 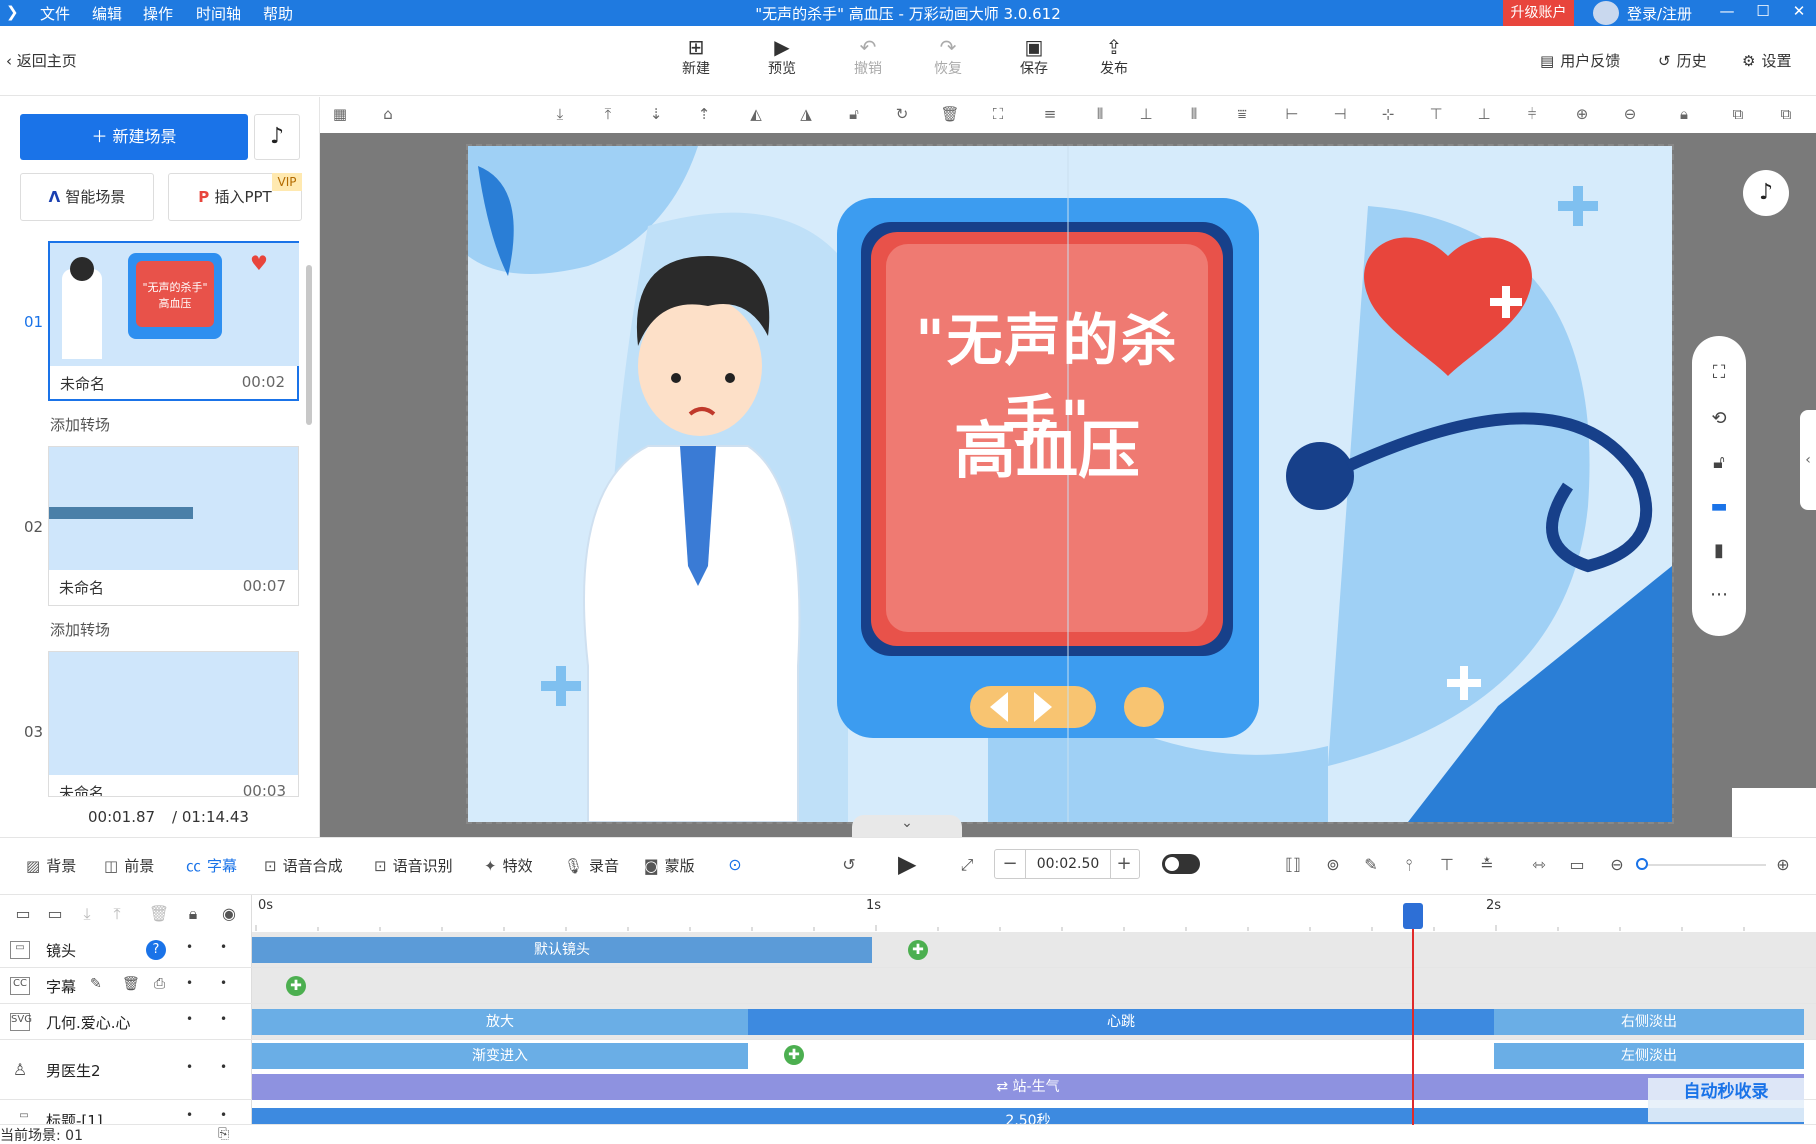 I want to click on toggle-switch, so click(x=1181, y=864).